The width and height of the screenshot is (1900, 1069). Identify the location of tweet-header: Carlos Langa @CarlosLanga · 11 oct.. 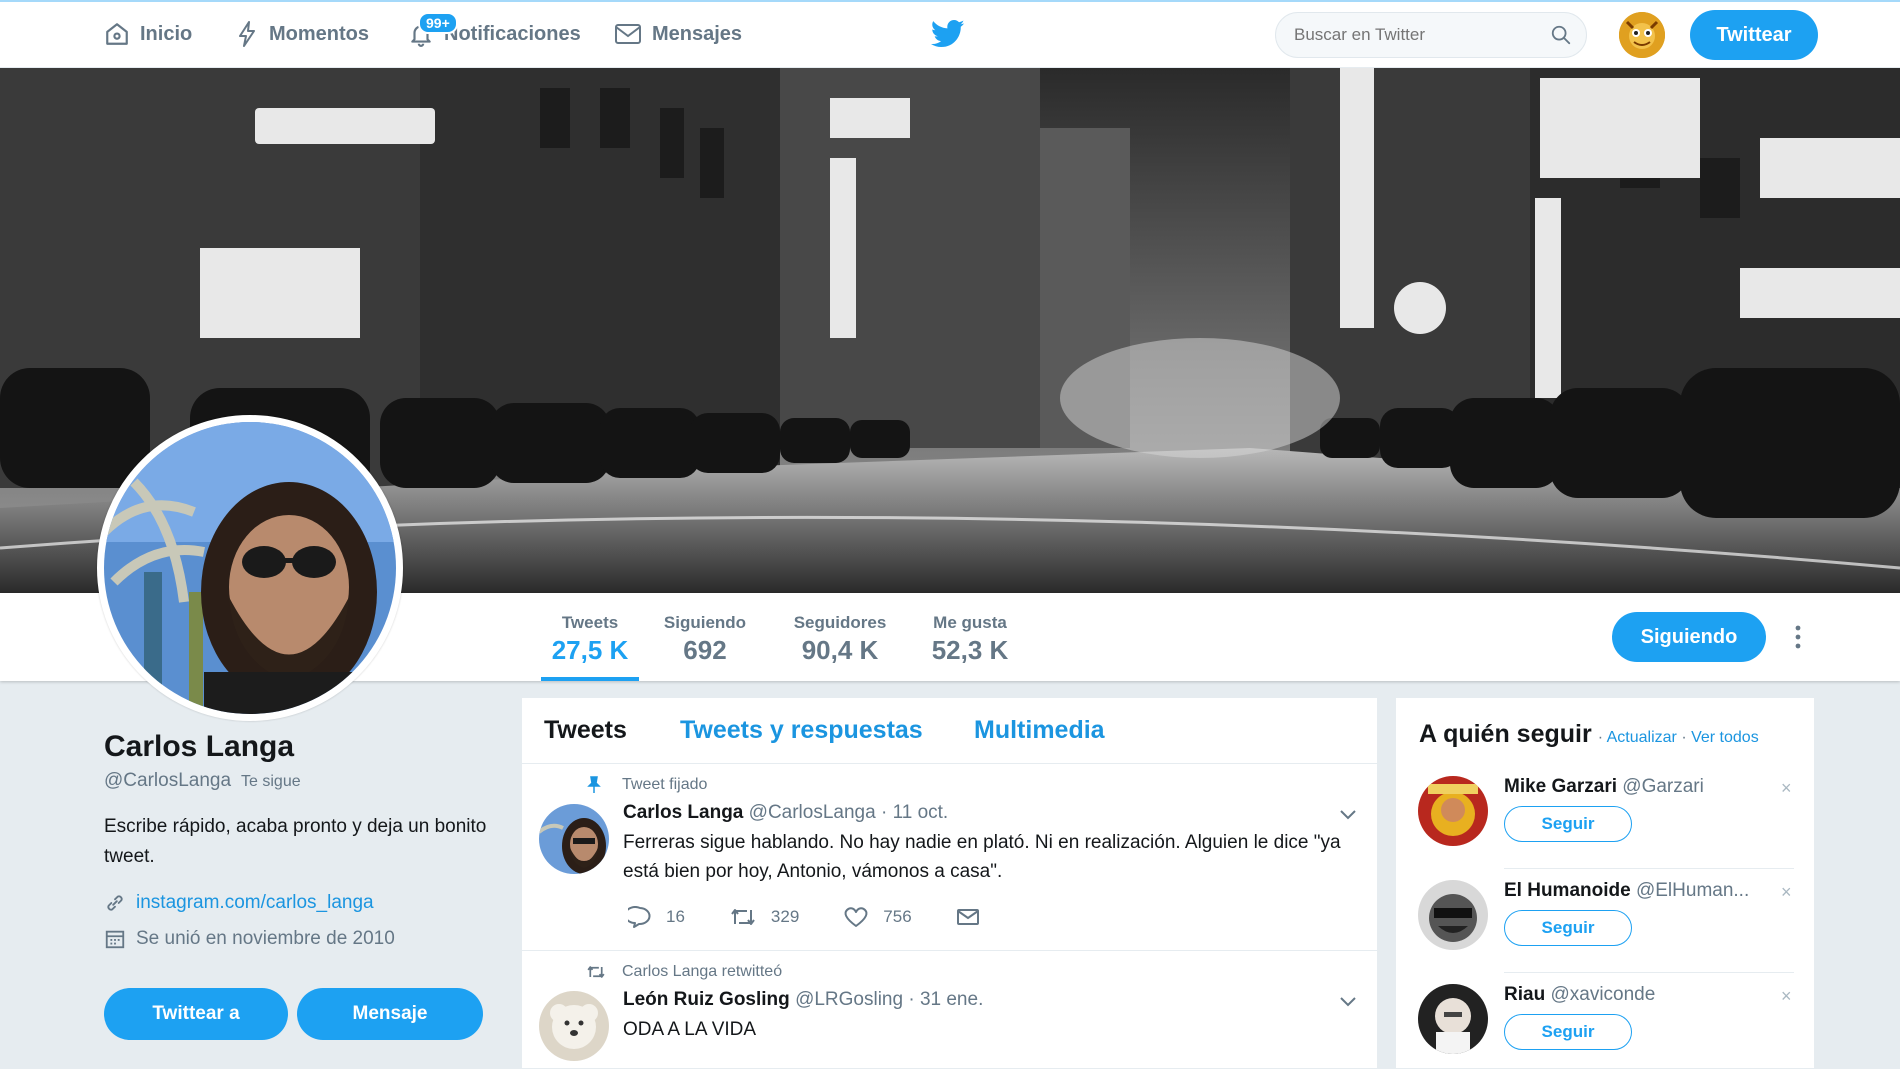
(785, 813).